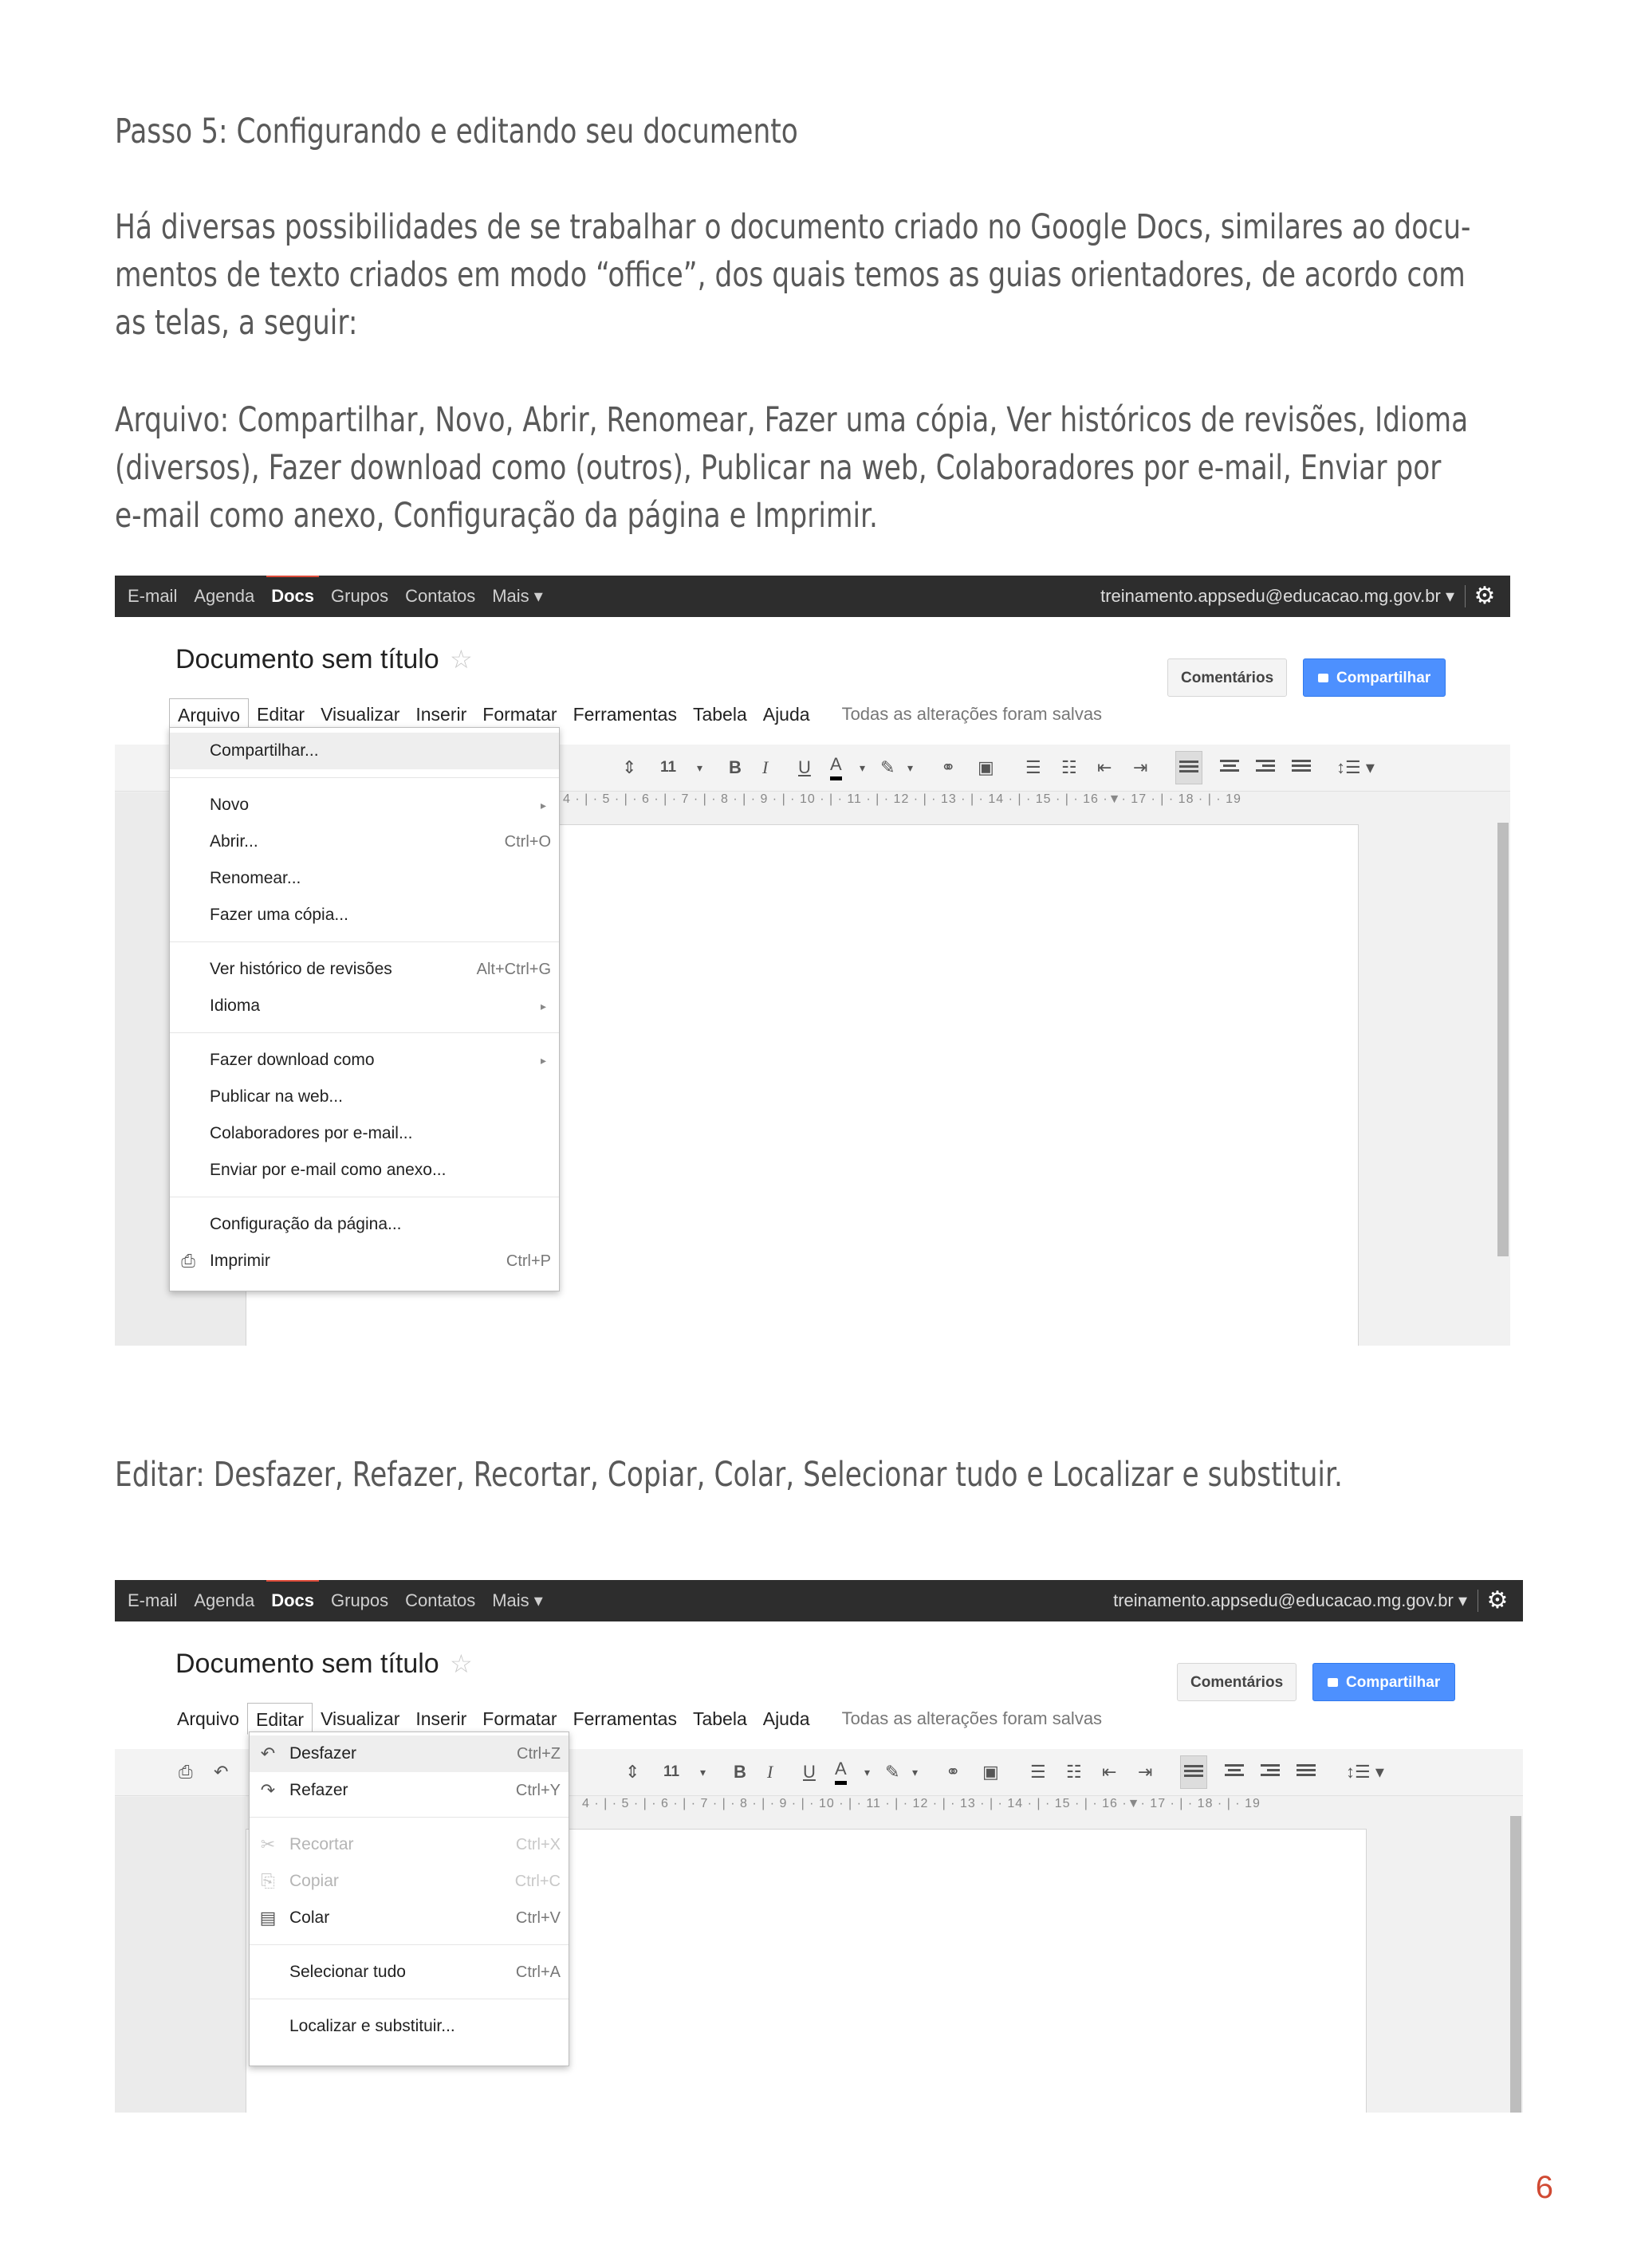 This screenshot has height=2268, width=1633. I want to click on font-size-arrow-icon: ▾, so click(703, 1772).